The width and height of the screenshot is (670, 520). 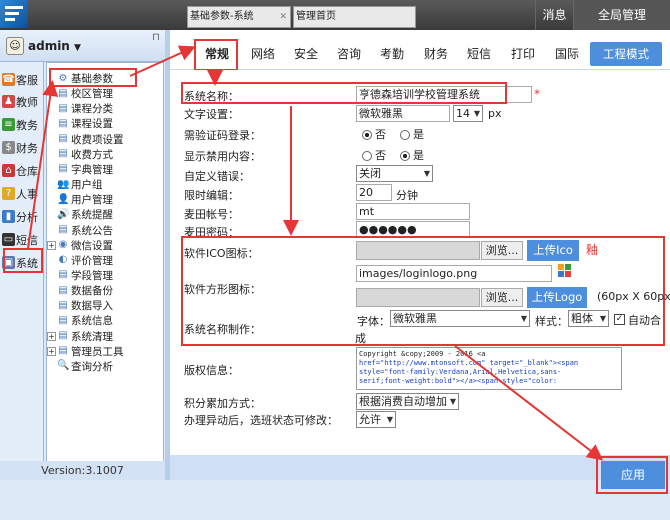 I want to click on tree-item: 🔊 系统提醒, so click(x=80, y=214).